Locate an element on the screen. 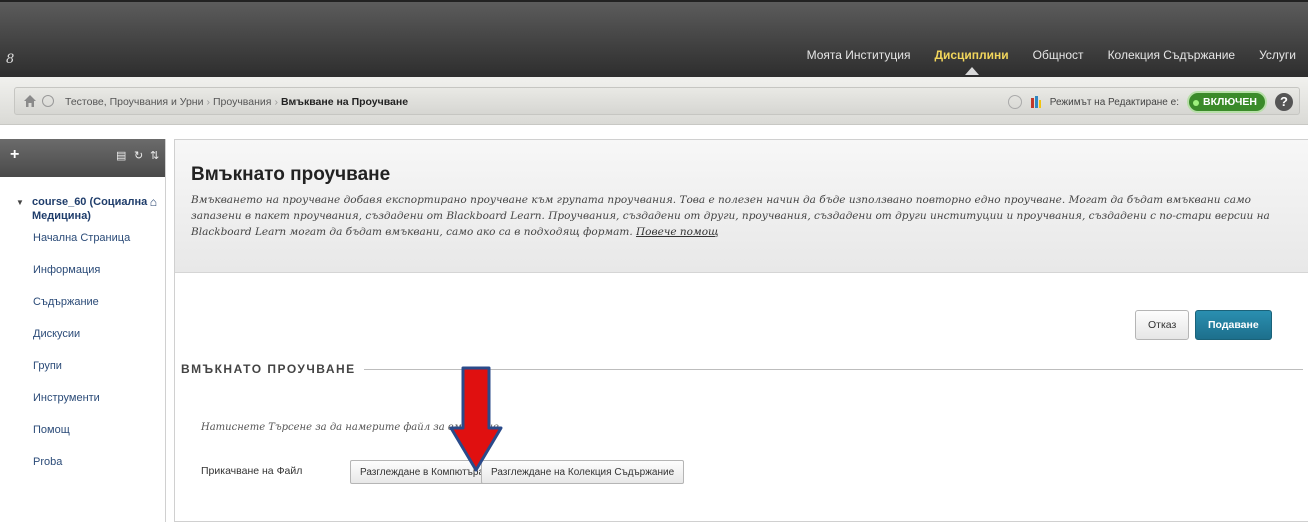 This screenshot has width=1308, height=522. brightness-icon is located at coordinates (1036, 102).